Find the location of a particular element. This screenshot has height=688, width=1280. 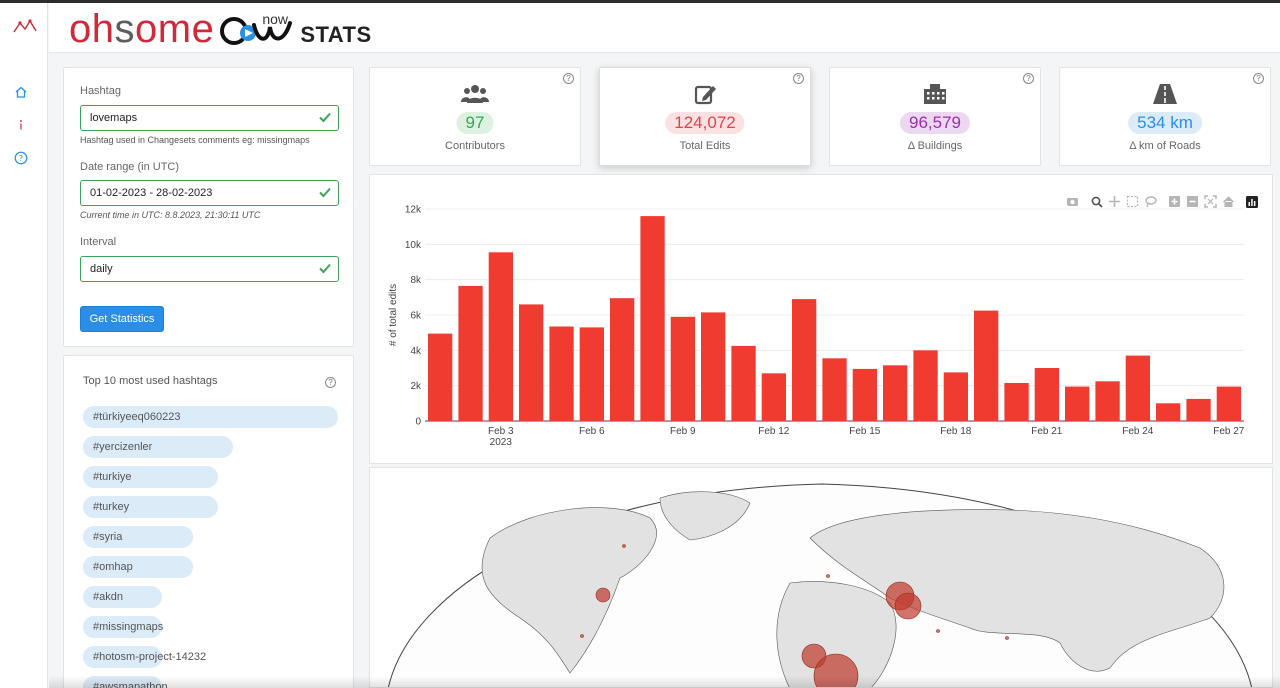

zoom-in-icon is located at coordinates (1174, 201).